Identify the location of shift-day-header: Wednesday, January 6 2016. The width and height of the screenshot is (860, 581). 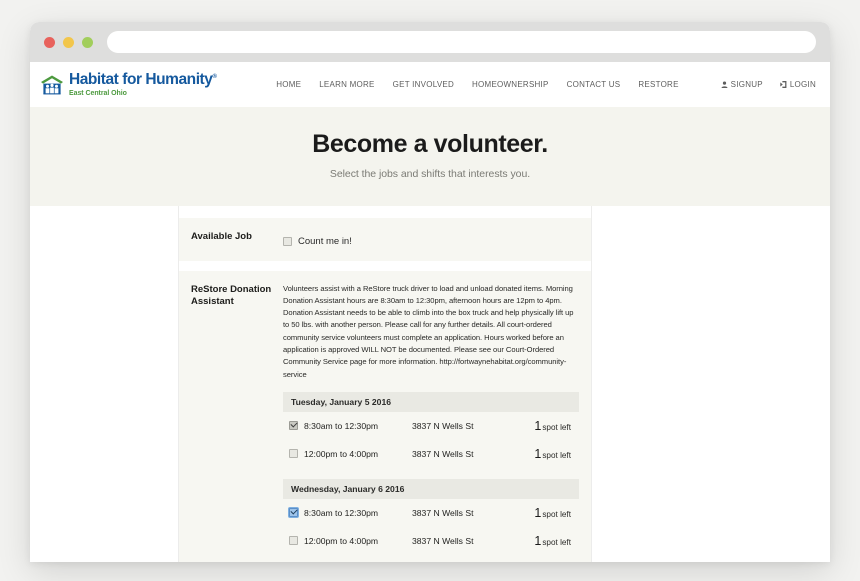
(431, 488).